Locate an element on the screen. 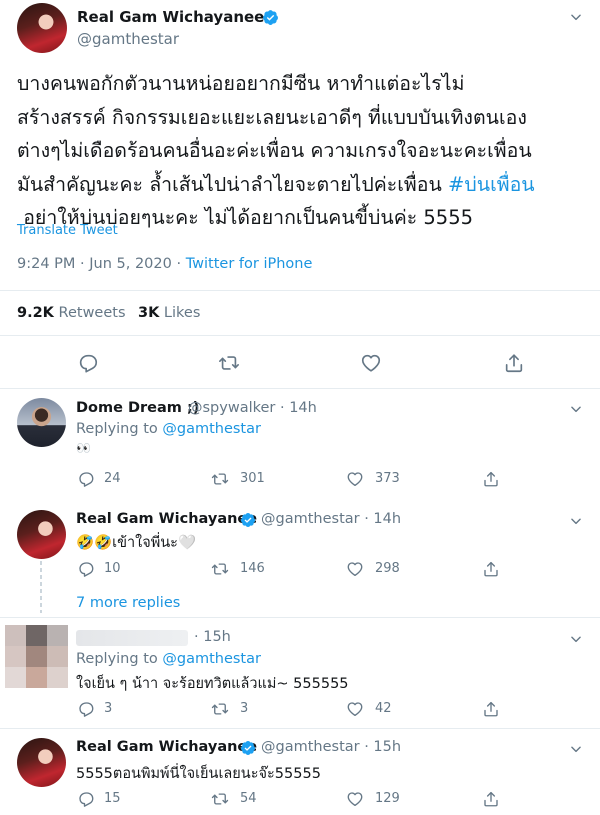 This screenshot has width=600, height=815. likes-stat: 3K Likes is located at coordinates (169, 313).